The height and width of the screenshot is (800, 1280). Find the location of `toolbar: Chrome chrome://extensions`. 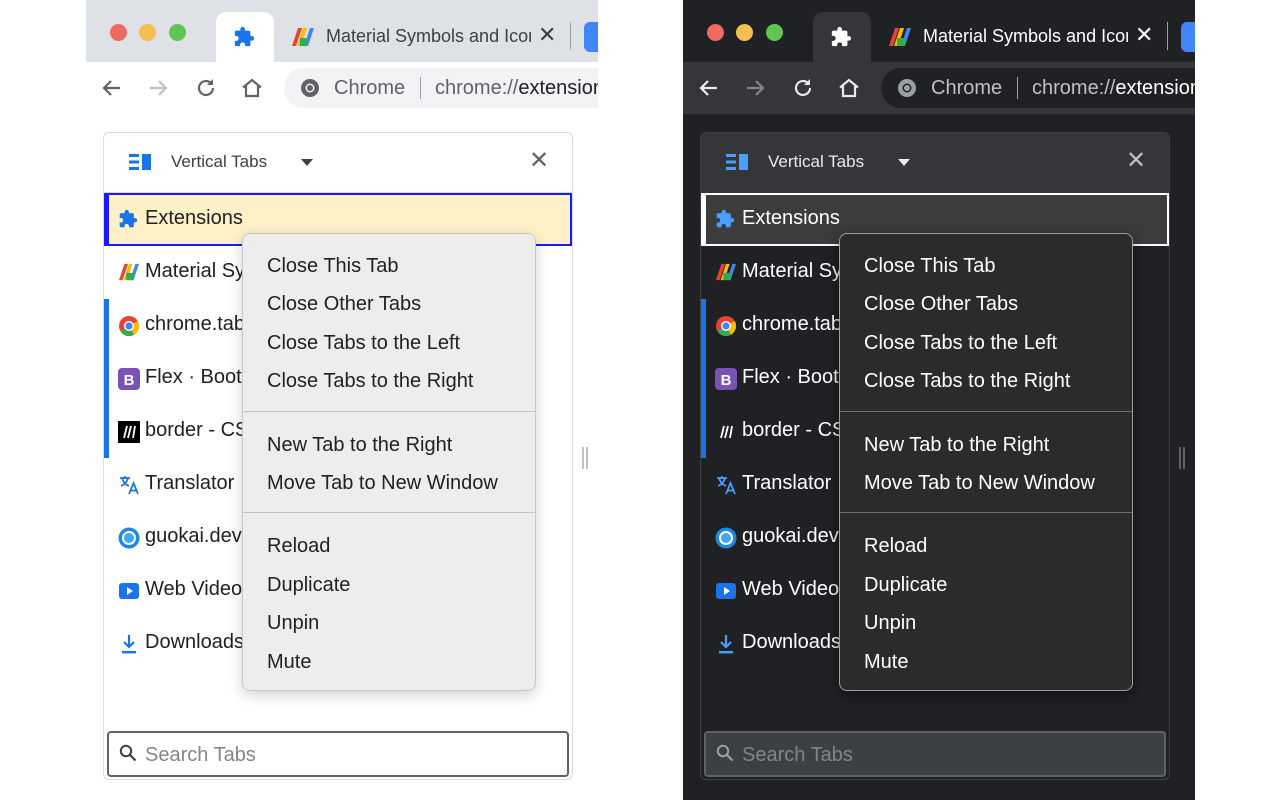

toolbar: Chrome chrome://extensions is located at coordinates (939, 88).